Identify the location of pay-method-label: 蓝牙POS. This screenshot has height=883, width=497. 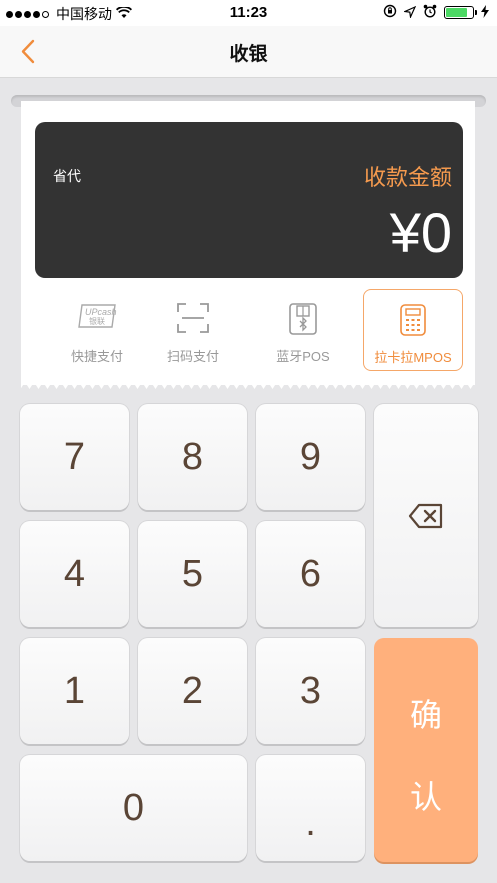
(303, 356).